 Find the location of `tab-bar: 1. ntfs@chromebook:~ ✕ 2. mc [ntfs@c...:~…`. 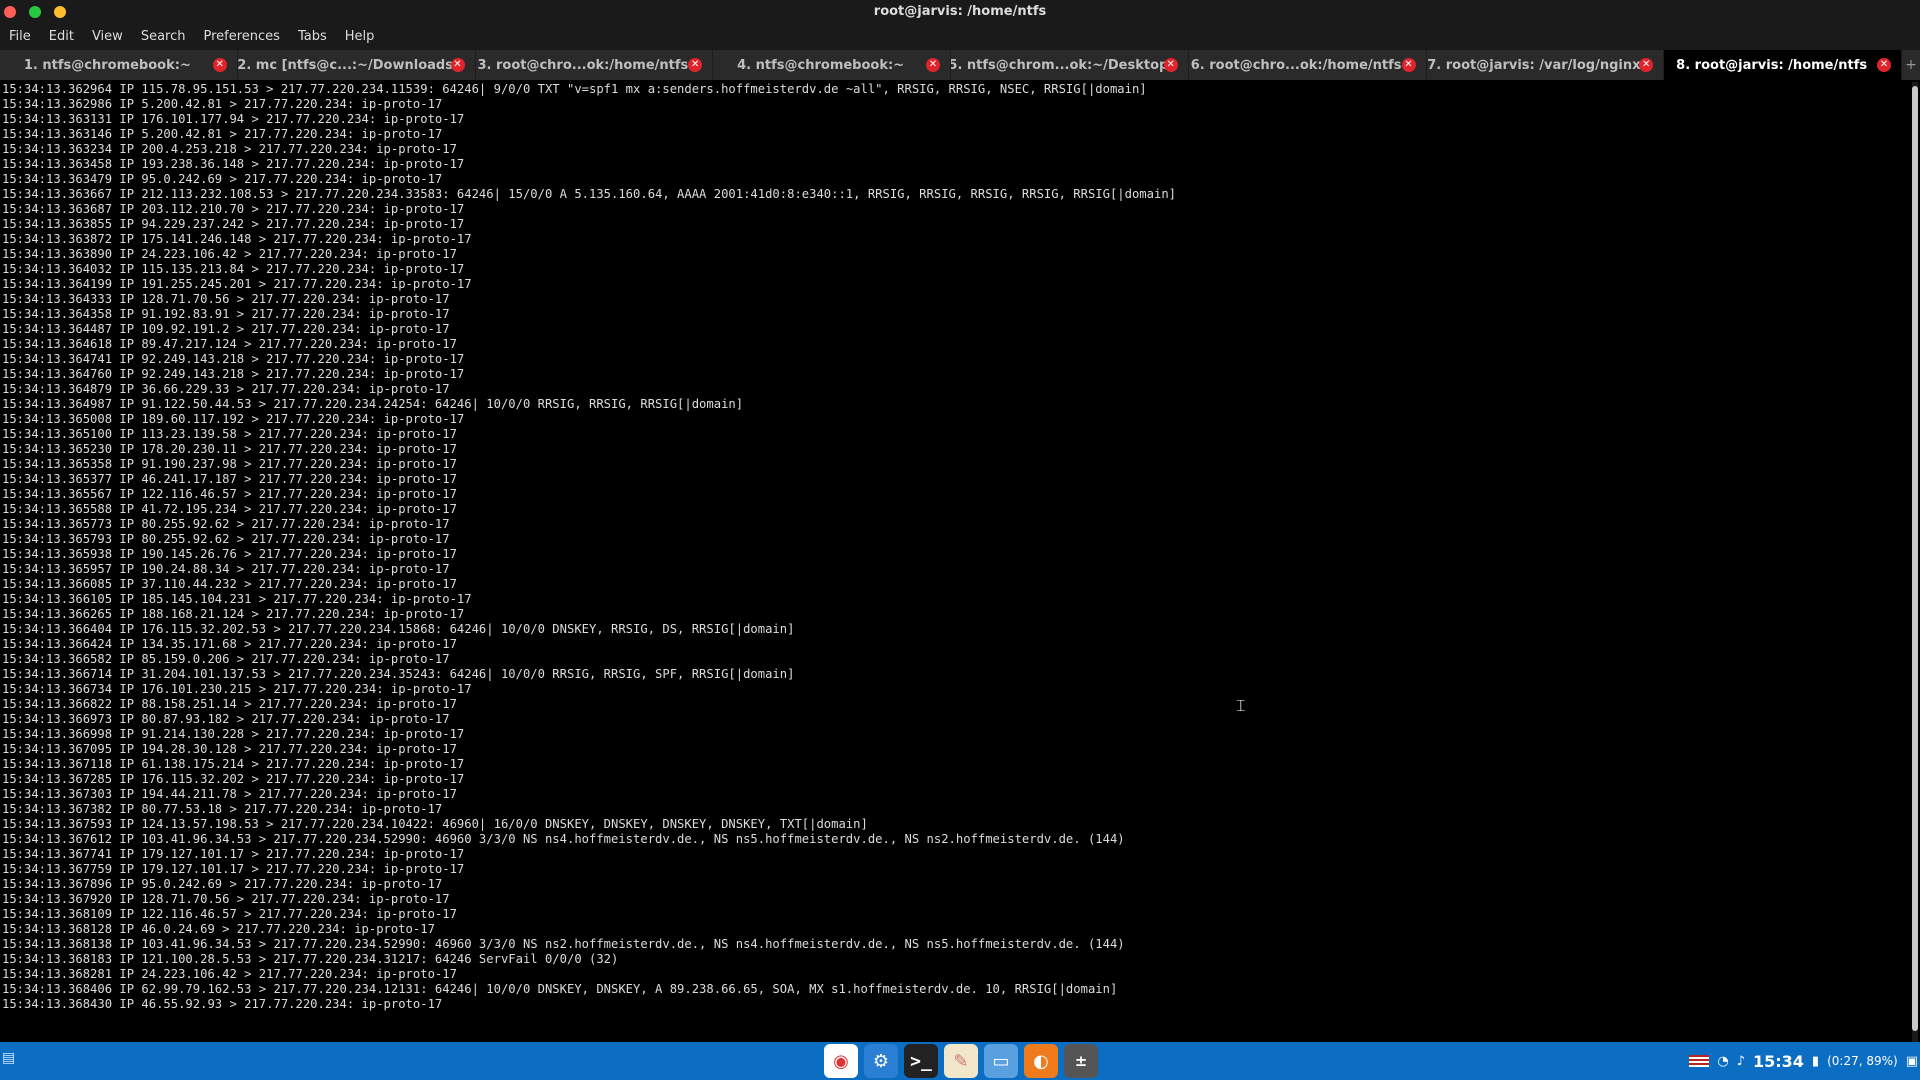

tab-bar: 1. ntfs@chromebook:~ ✕ 2. mc [ntfs@c...:~… is located at coordinates (960, 65).